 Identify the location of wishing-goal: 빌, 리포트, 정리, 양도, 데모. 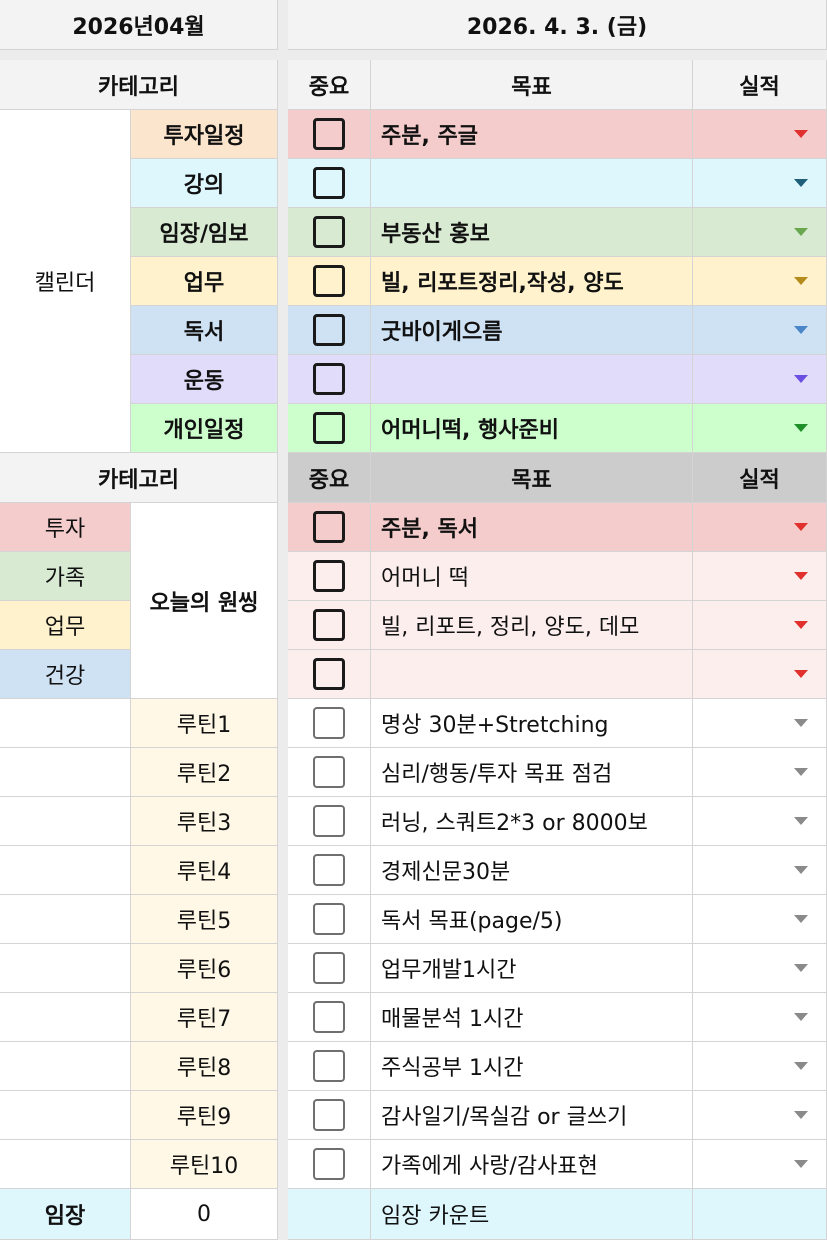
(532, 625).